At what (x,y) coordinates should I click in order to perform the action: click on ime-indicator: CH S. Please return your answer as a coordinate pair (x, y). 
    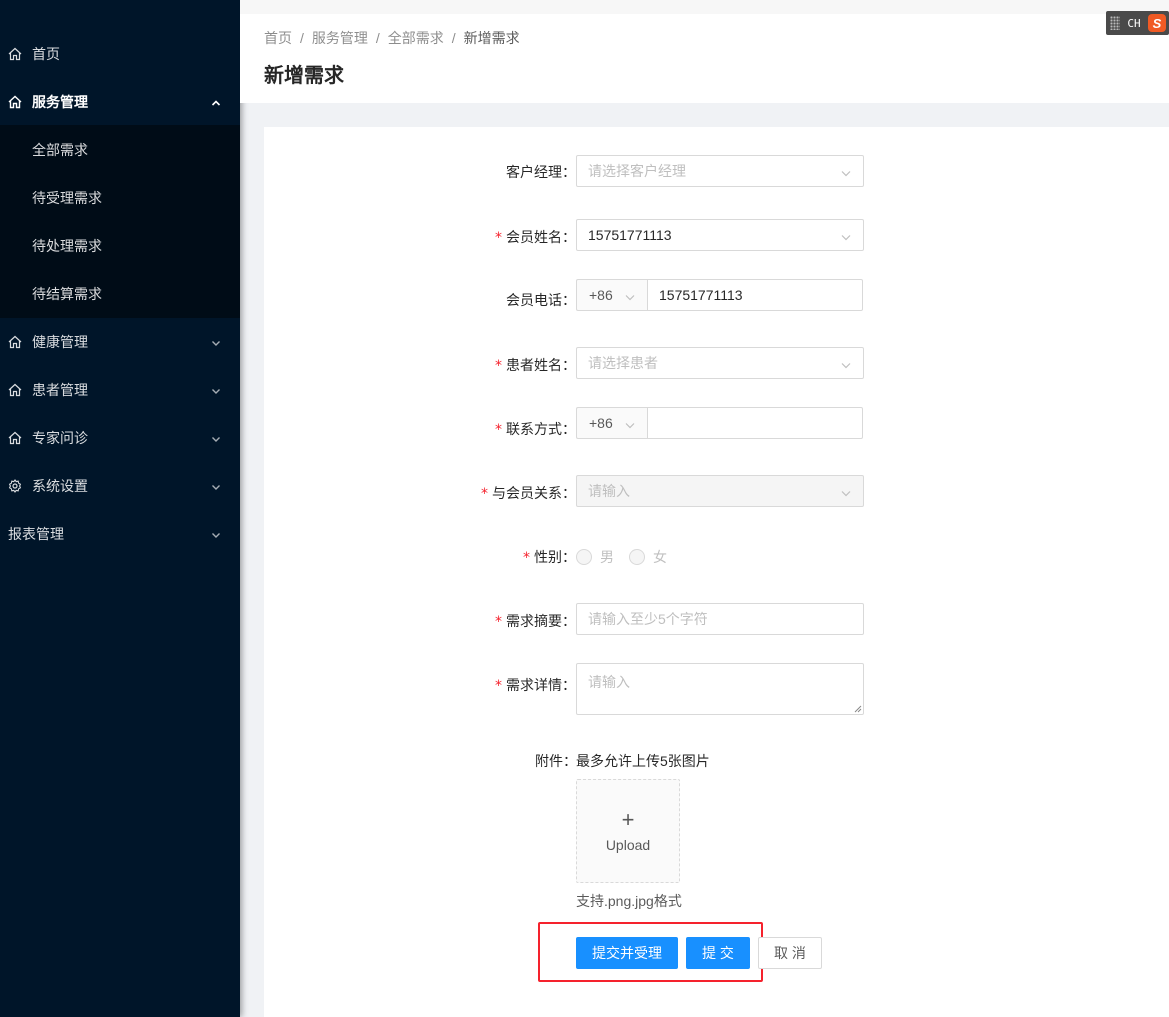
    Looking at the image, I should click on (1137, 23).